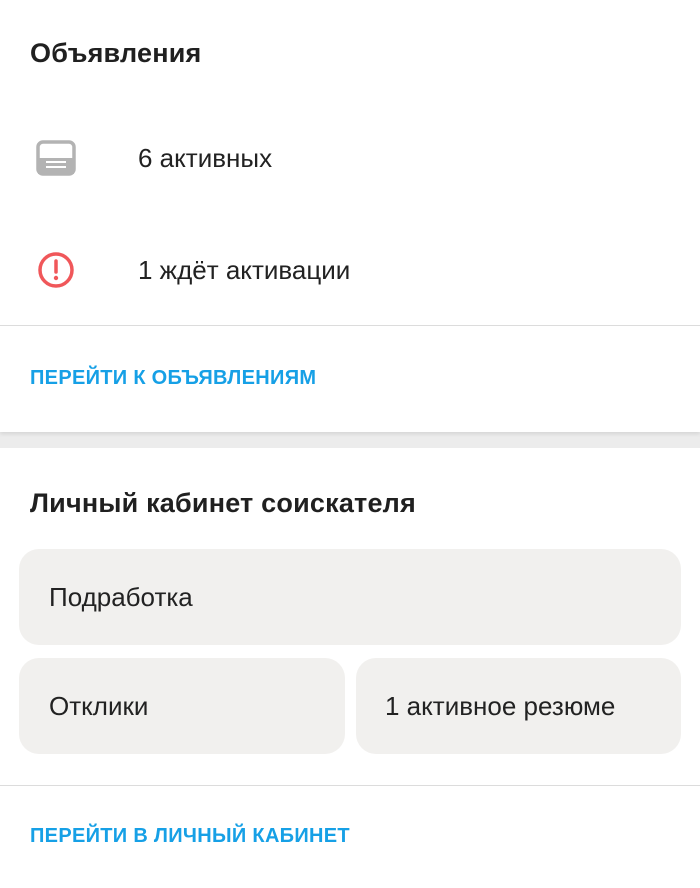  What do you see at coordinates (350, 158) in the screenshot?
I see `ads-active-row: 6 активных` at bounding box center [350, 158].